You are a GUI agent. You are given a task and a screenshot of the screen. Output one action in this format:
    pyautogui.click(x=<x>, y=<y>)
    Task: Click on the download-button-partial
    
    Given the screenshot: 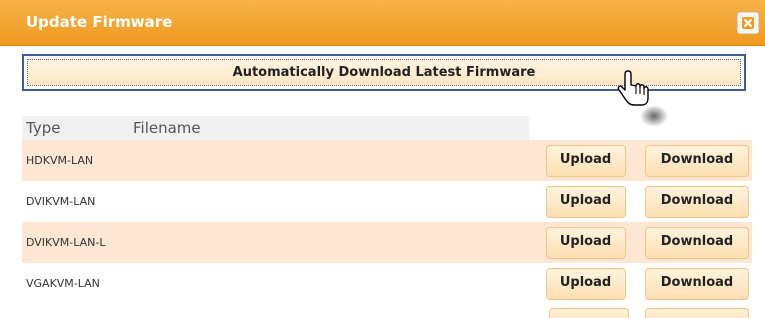 What is the action you would take?
    pyautogui.click(x=697, y=313)
    